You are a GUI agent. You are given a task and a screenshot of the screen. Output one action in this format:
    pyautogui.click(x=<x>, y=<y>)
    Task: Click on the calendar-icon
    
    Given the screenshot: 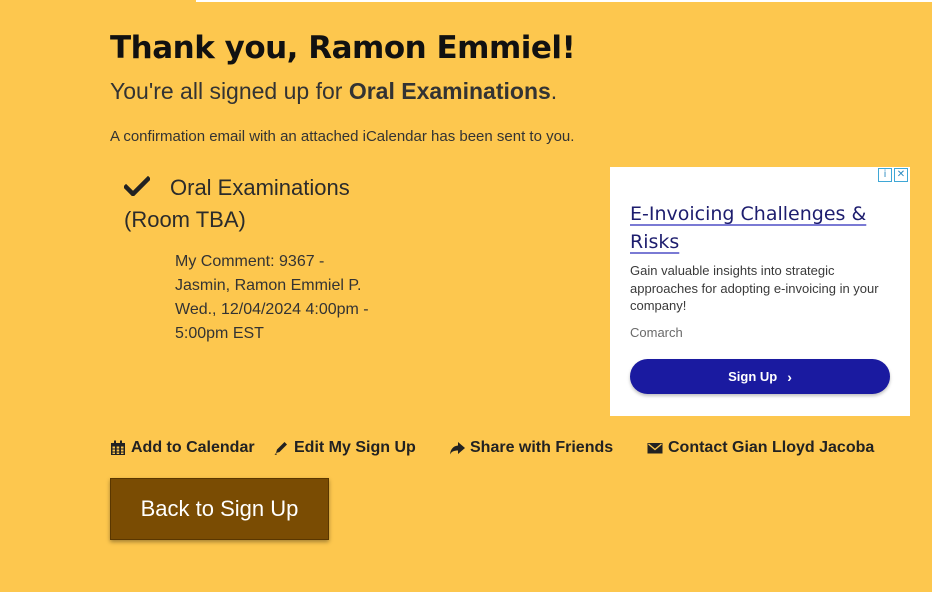 What is the action you would take?
    pyautogui.click(x=118, y=447)
    